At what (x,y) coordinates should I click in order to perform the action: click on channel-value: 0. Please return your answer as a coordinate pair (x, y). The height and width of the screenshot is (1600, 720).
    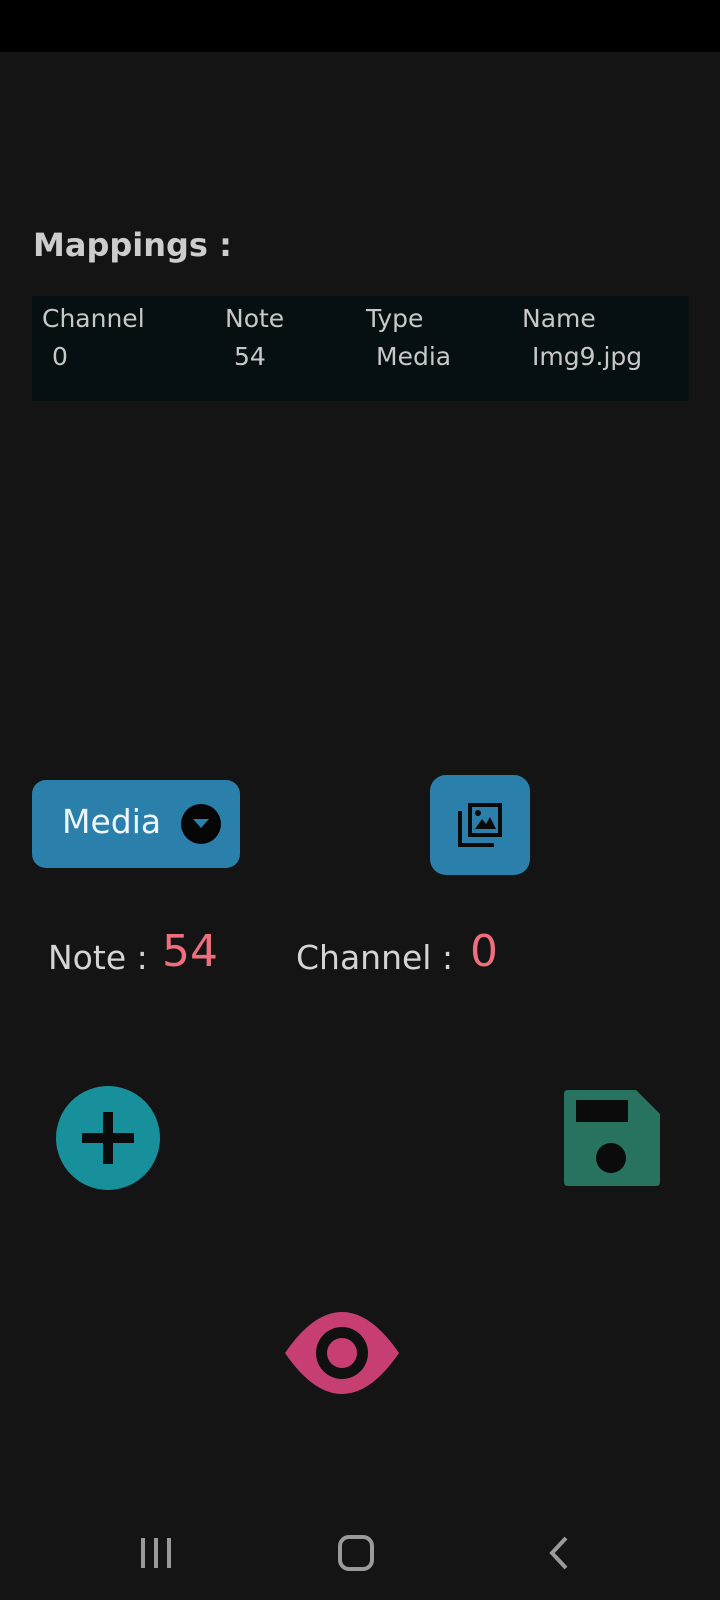
    Looking at the image, I should click on (484, 951).